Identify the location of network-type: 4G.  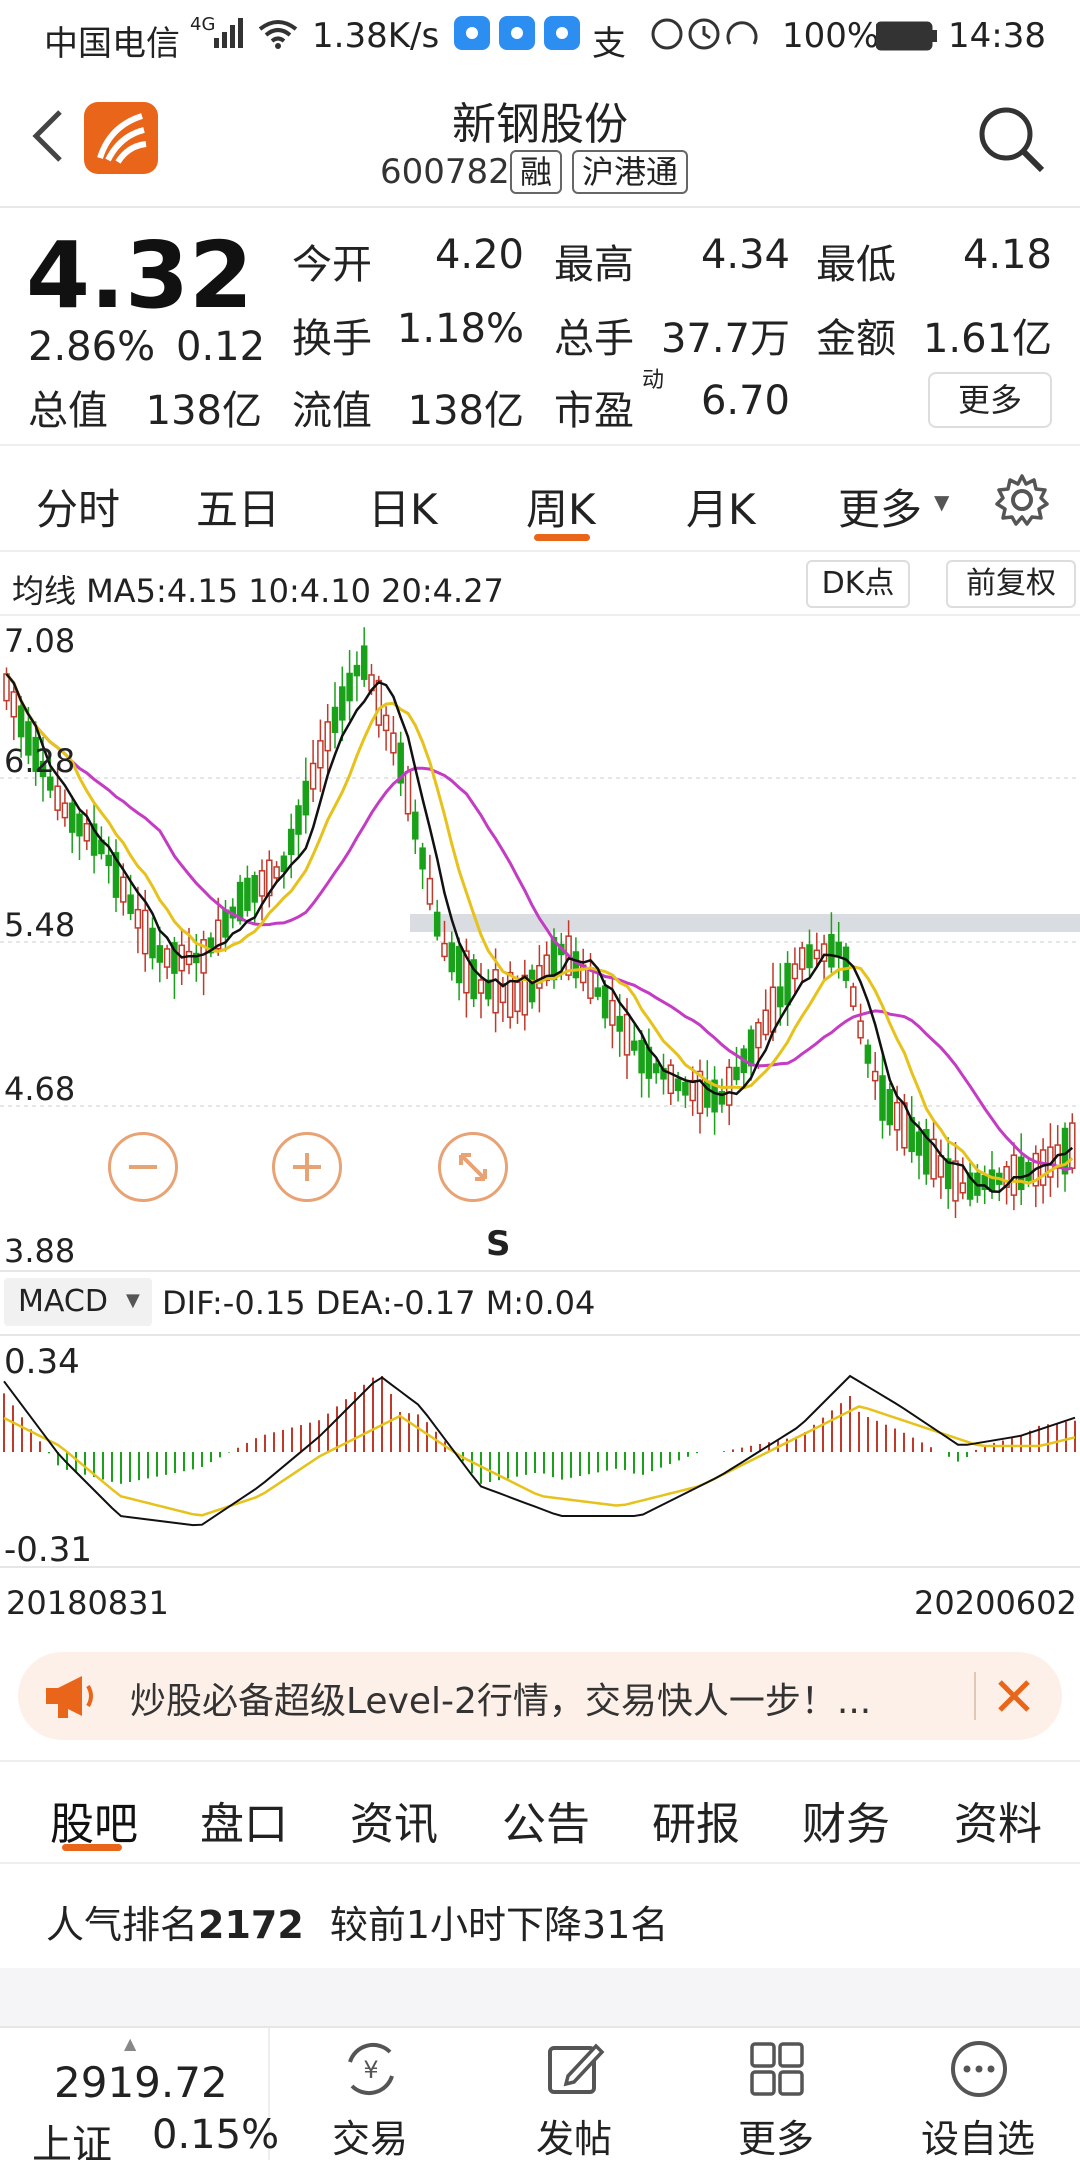
(203, 24).